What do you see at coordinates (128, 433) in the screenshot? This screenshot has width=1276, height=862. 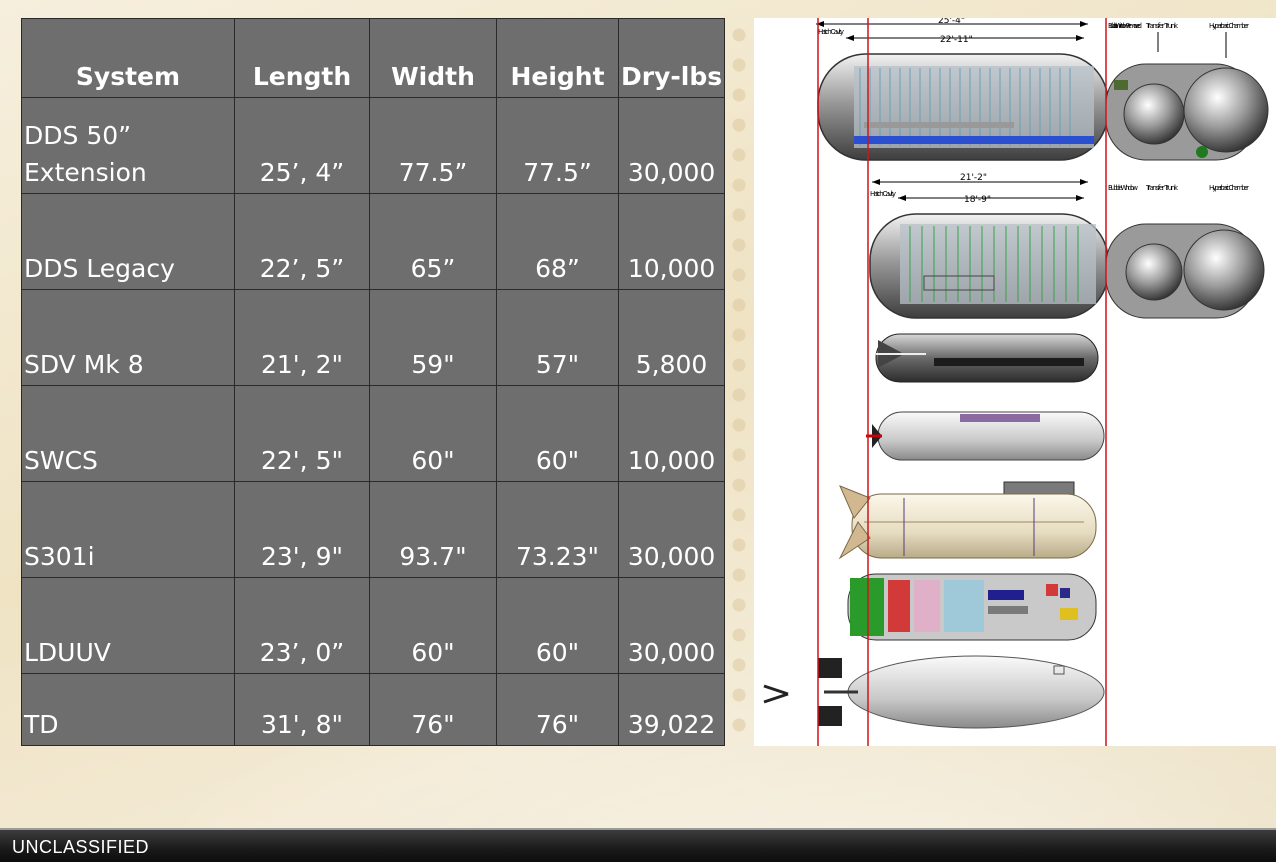 I see `cell-system: SWCS` at bounding box center [128, 433].